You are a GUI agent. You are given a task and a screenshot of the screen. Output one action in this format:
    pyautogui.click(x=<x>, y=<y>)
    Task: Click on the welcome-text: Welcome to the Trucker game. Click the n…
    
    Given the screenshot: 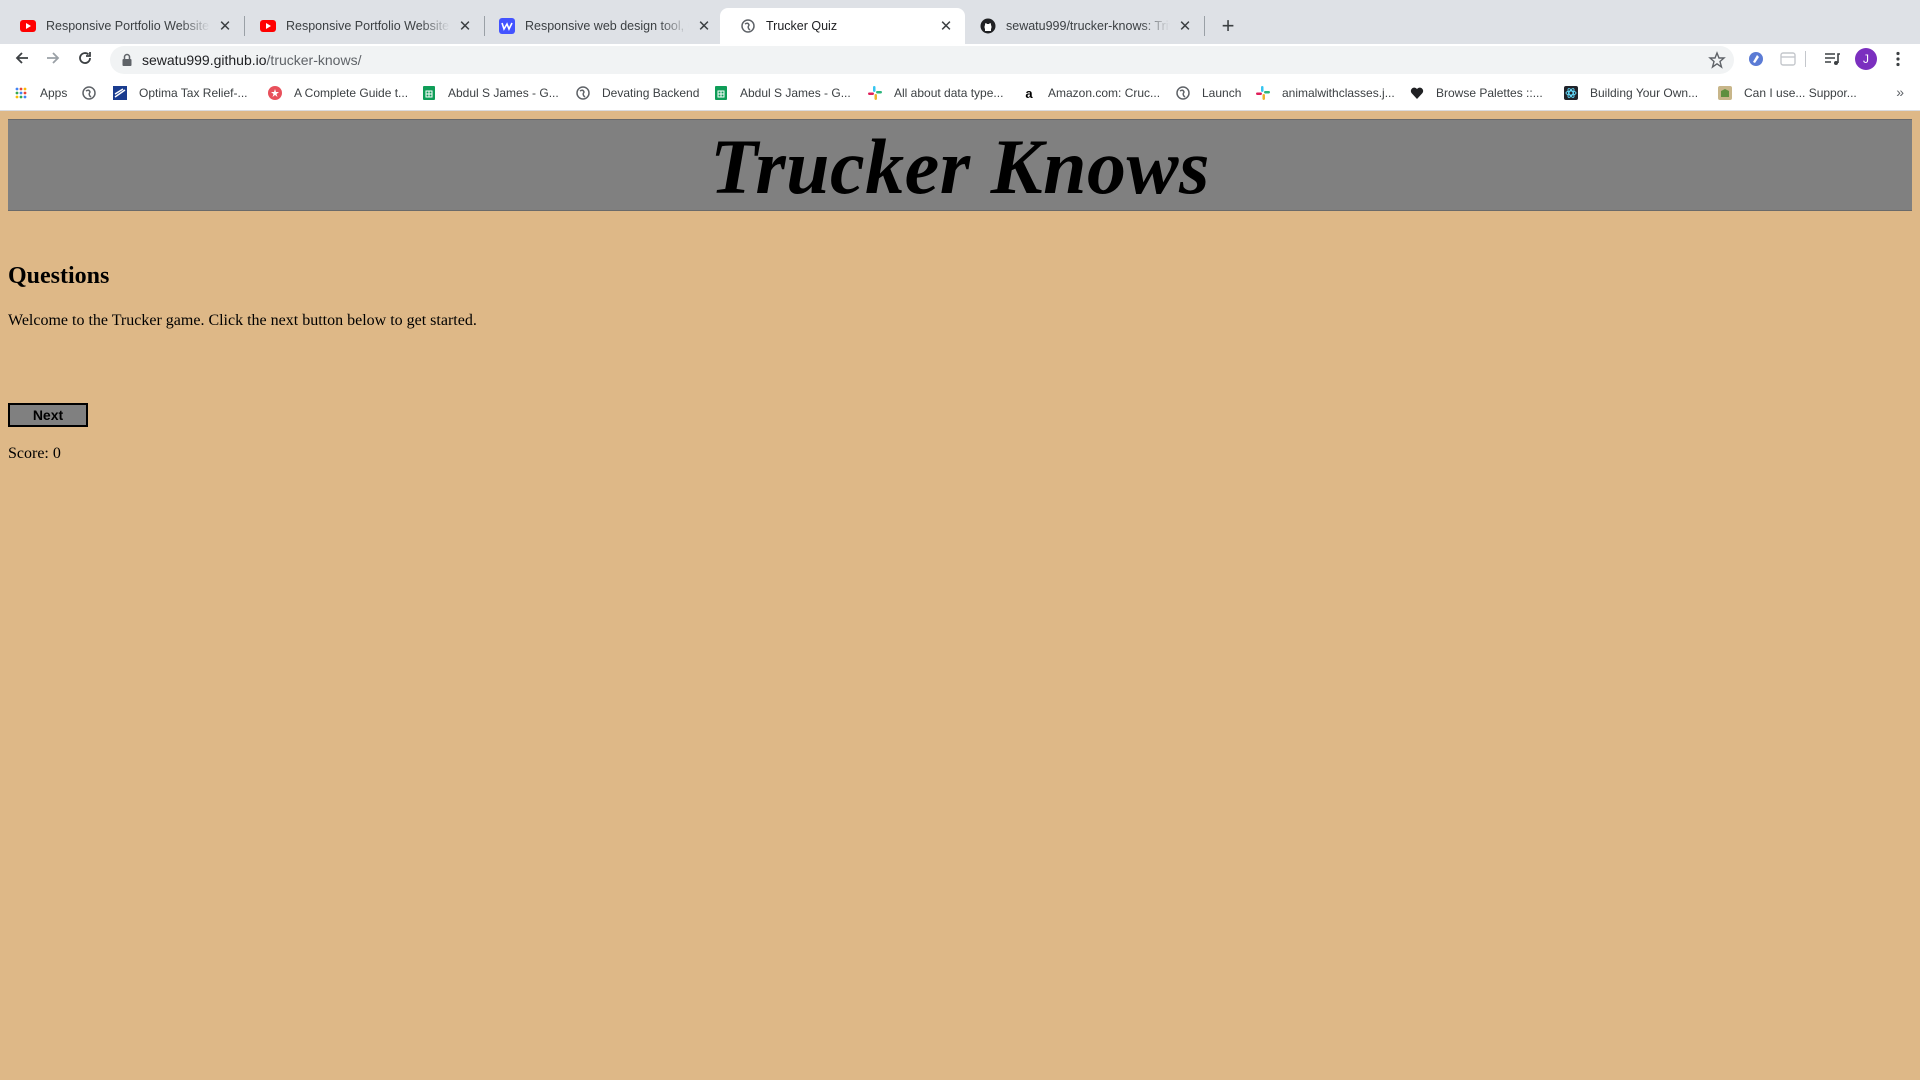 What is the action you would take?
    pyautogui.click(x=242, y=320)
    